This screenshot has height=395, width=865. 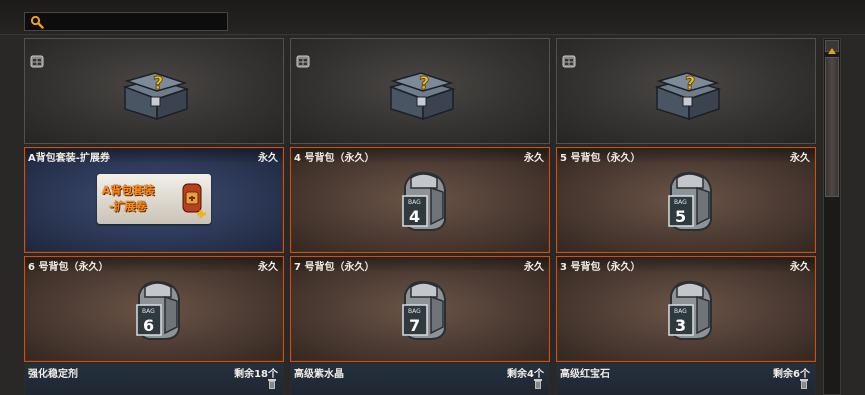 I want to click on item-name: 高级紫水晶, so click(x=319, y=374).